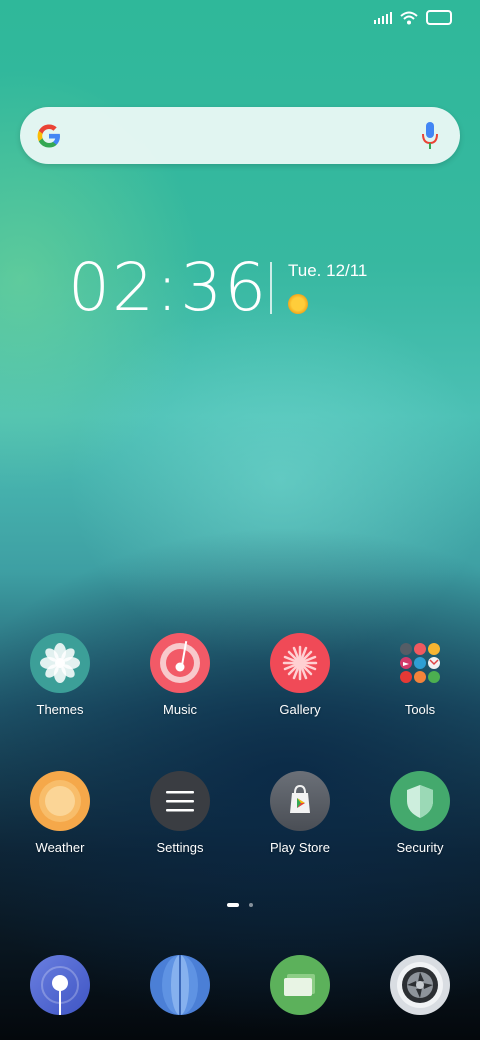 The width and height of the screenshot is (480, 1040). Describe the element at coordinates (327, 271) in the screenshot. I see `clock-date: Tue. 12/11` at that location.